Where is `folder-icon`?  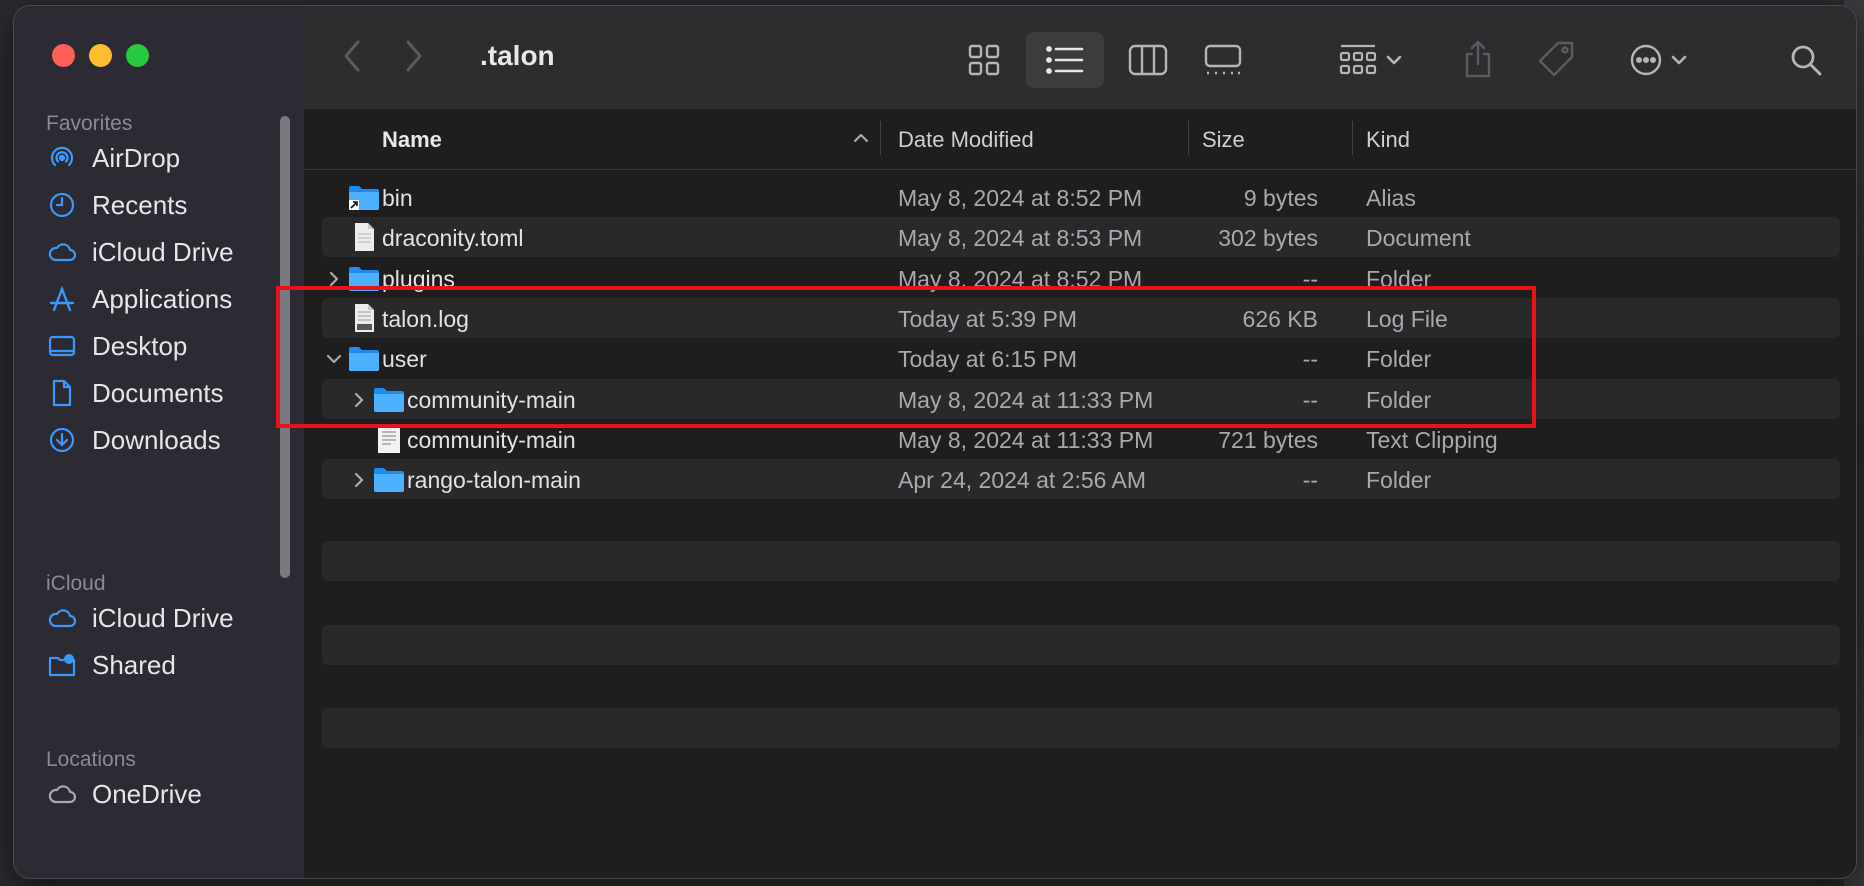 folder-icon is located at coordinates (389, 479).